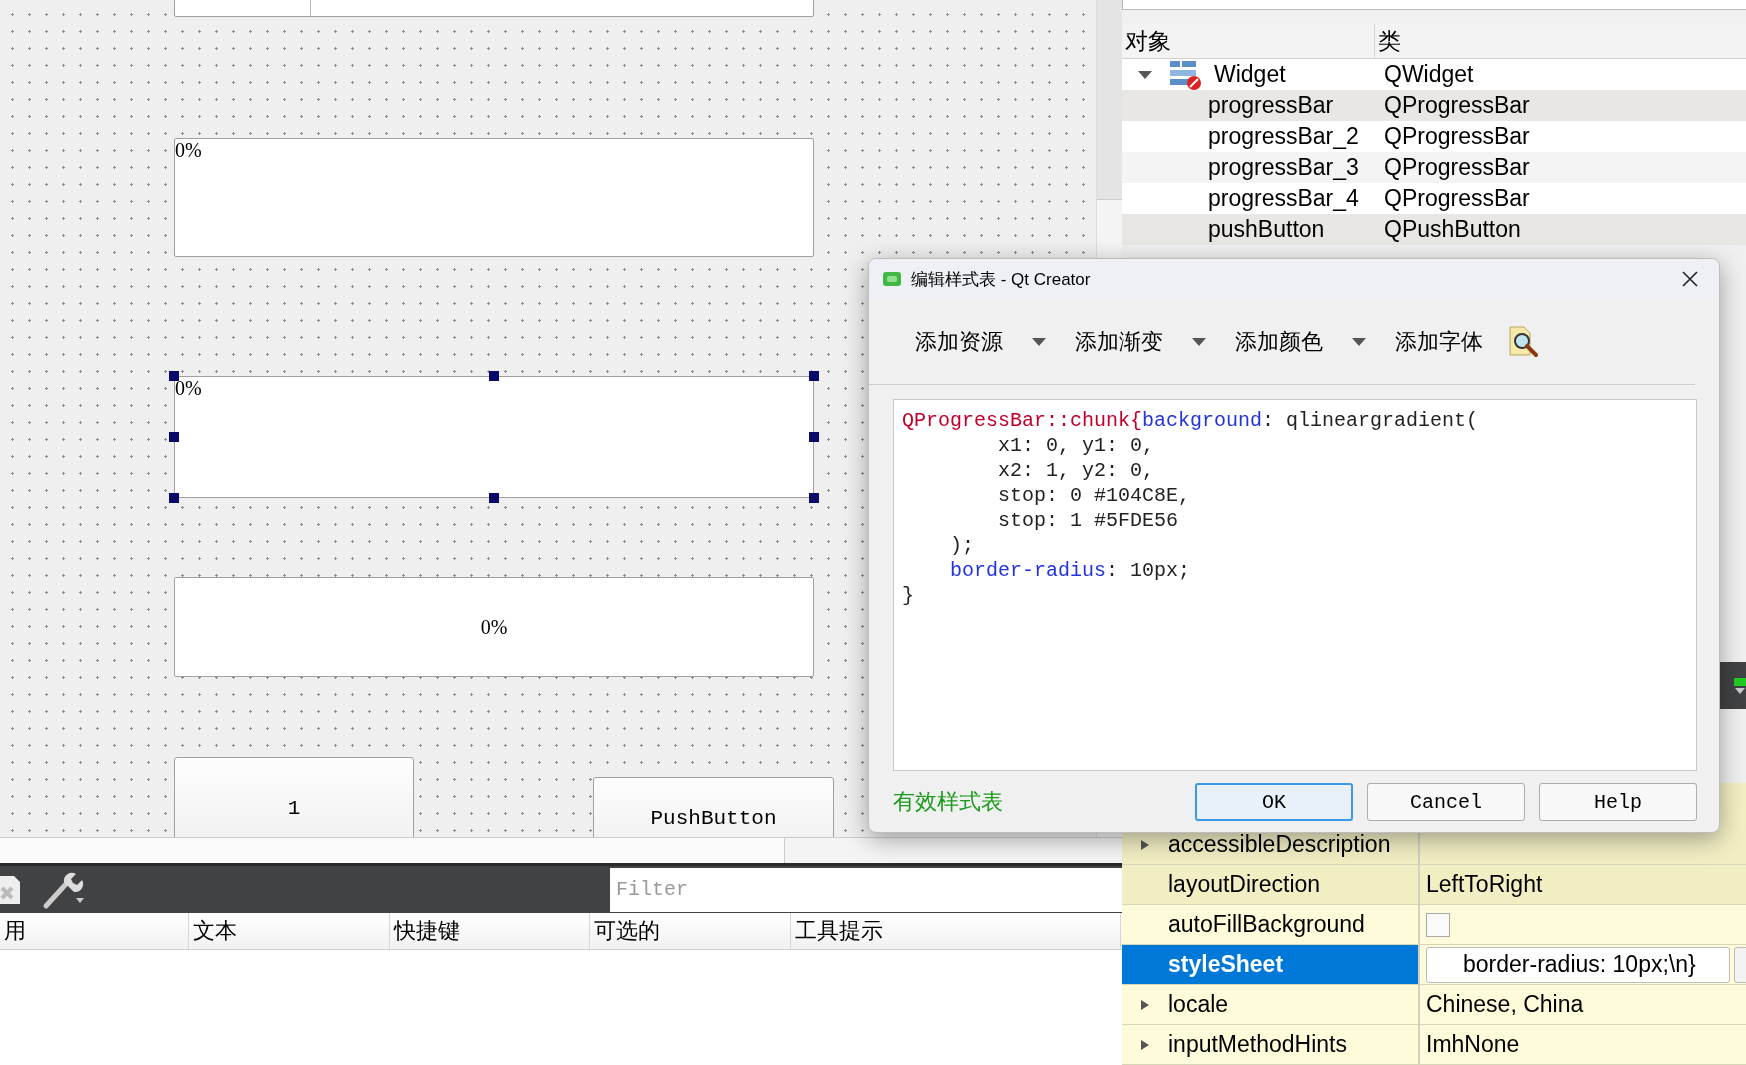 Image resolution: width=1746 pixels, height=1065 pixels. I want to click on tree-item: progressBar_3 QProgressBar, so click(1434, 167).